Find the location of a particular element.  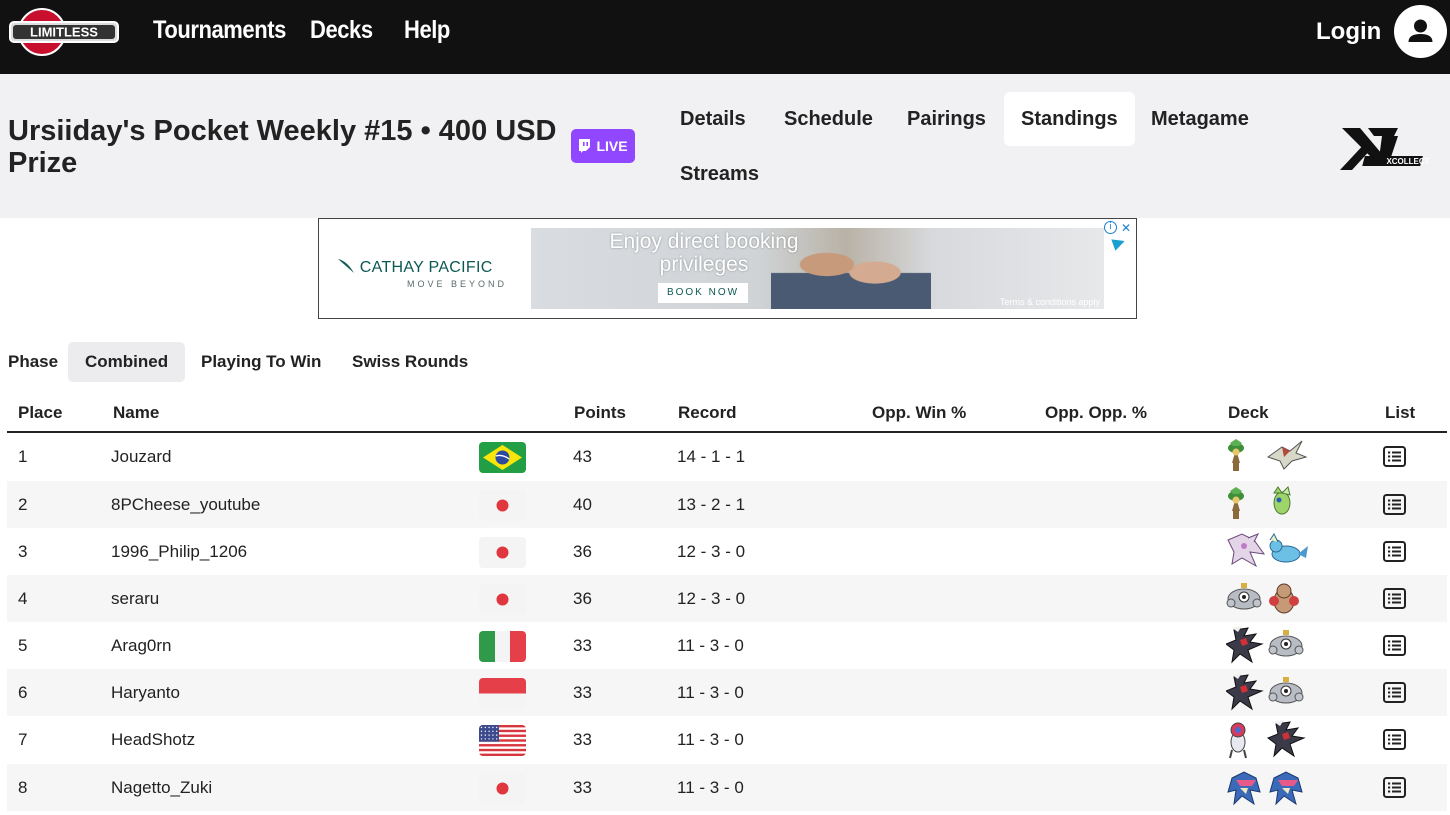

ad-headline: Enjoy direct booking privileges is located at coordinates (704, 253).